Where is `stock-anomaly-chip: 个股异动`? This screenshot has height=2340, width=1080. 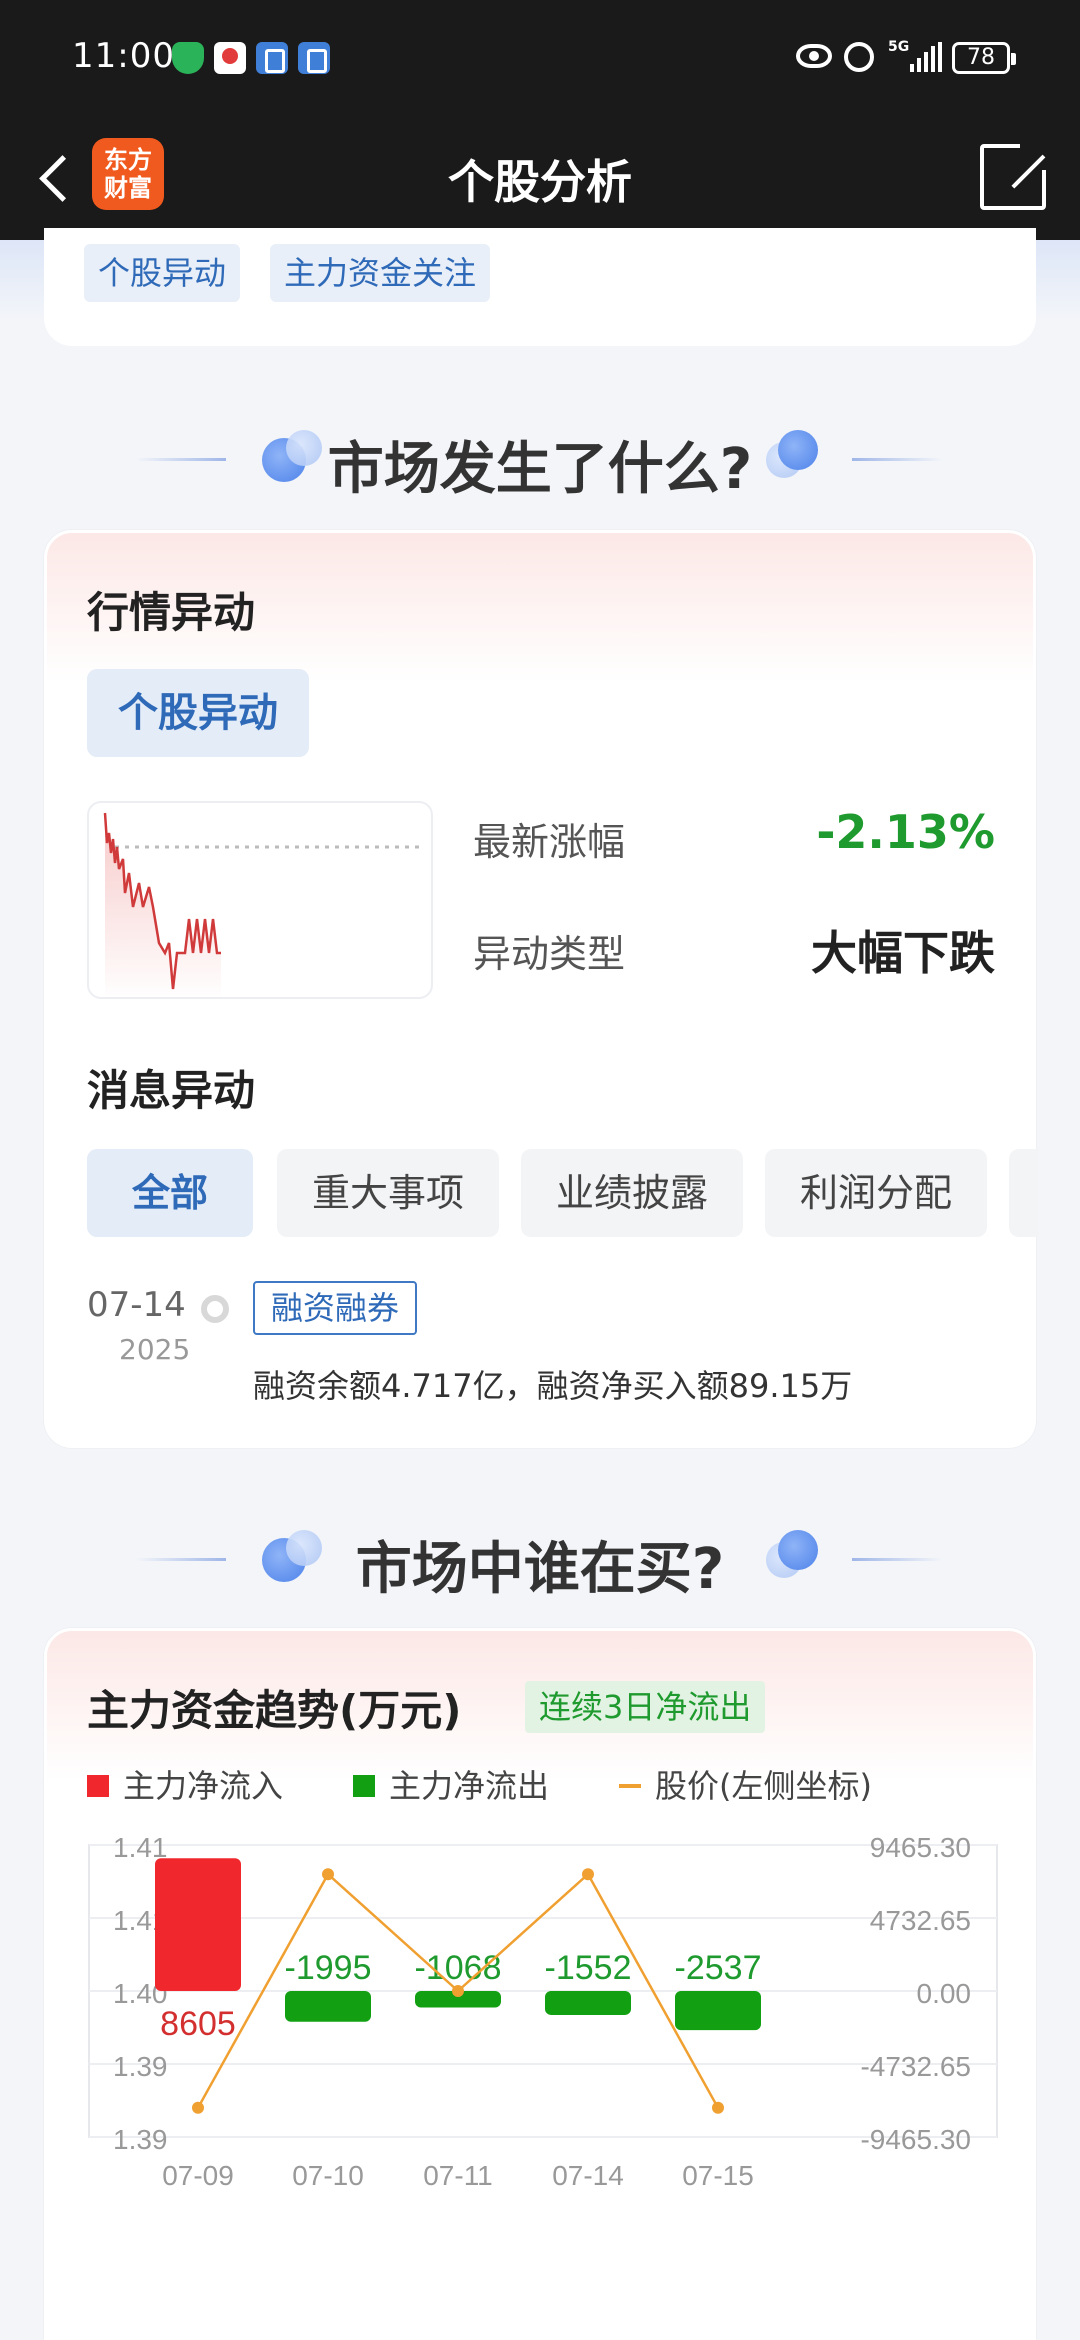 stock-anomaly-chip: 个股异动 is located at coordinates (198, 713).